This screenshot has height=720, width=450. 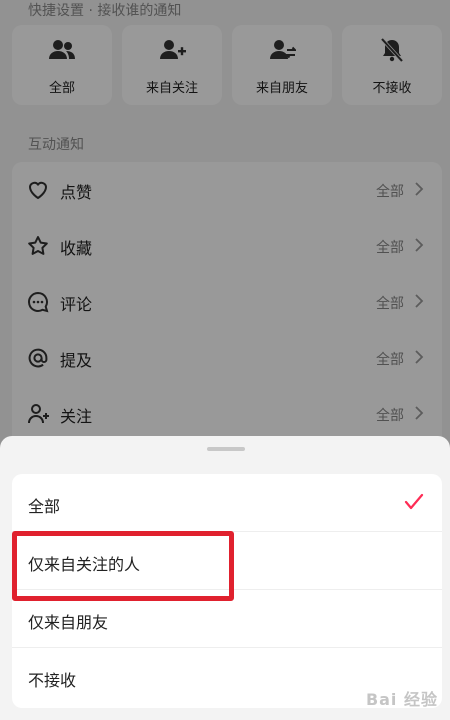 What do you see at coordinates (52, 680) in the screenshot?
I see `option-label: 不接收` at bounding box center [52, 680].